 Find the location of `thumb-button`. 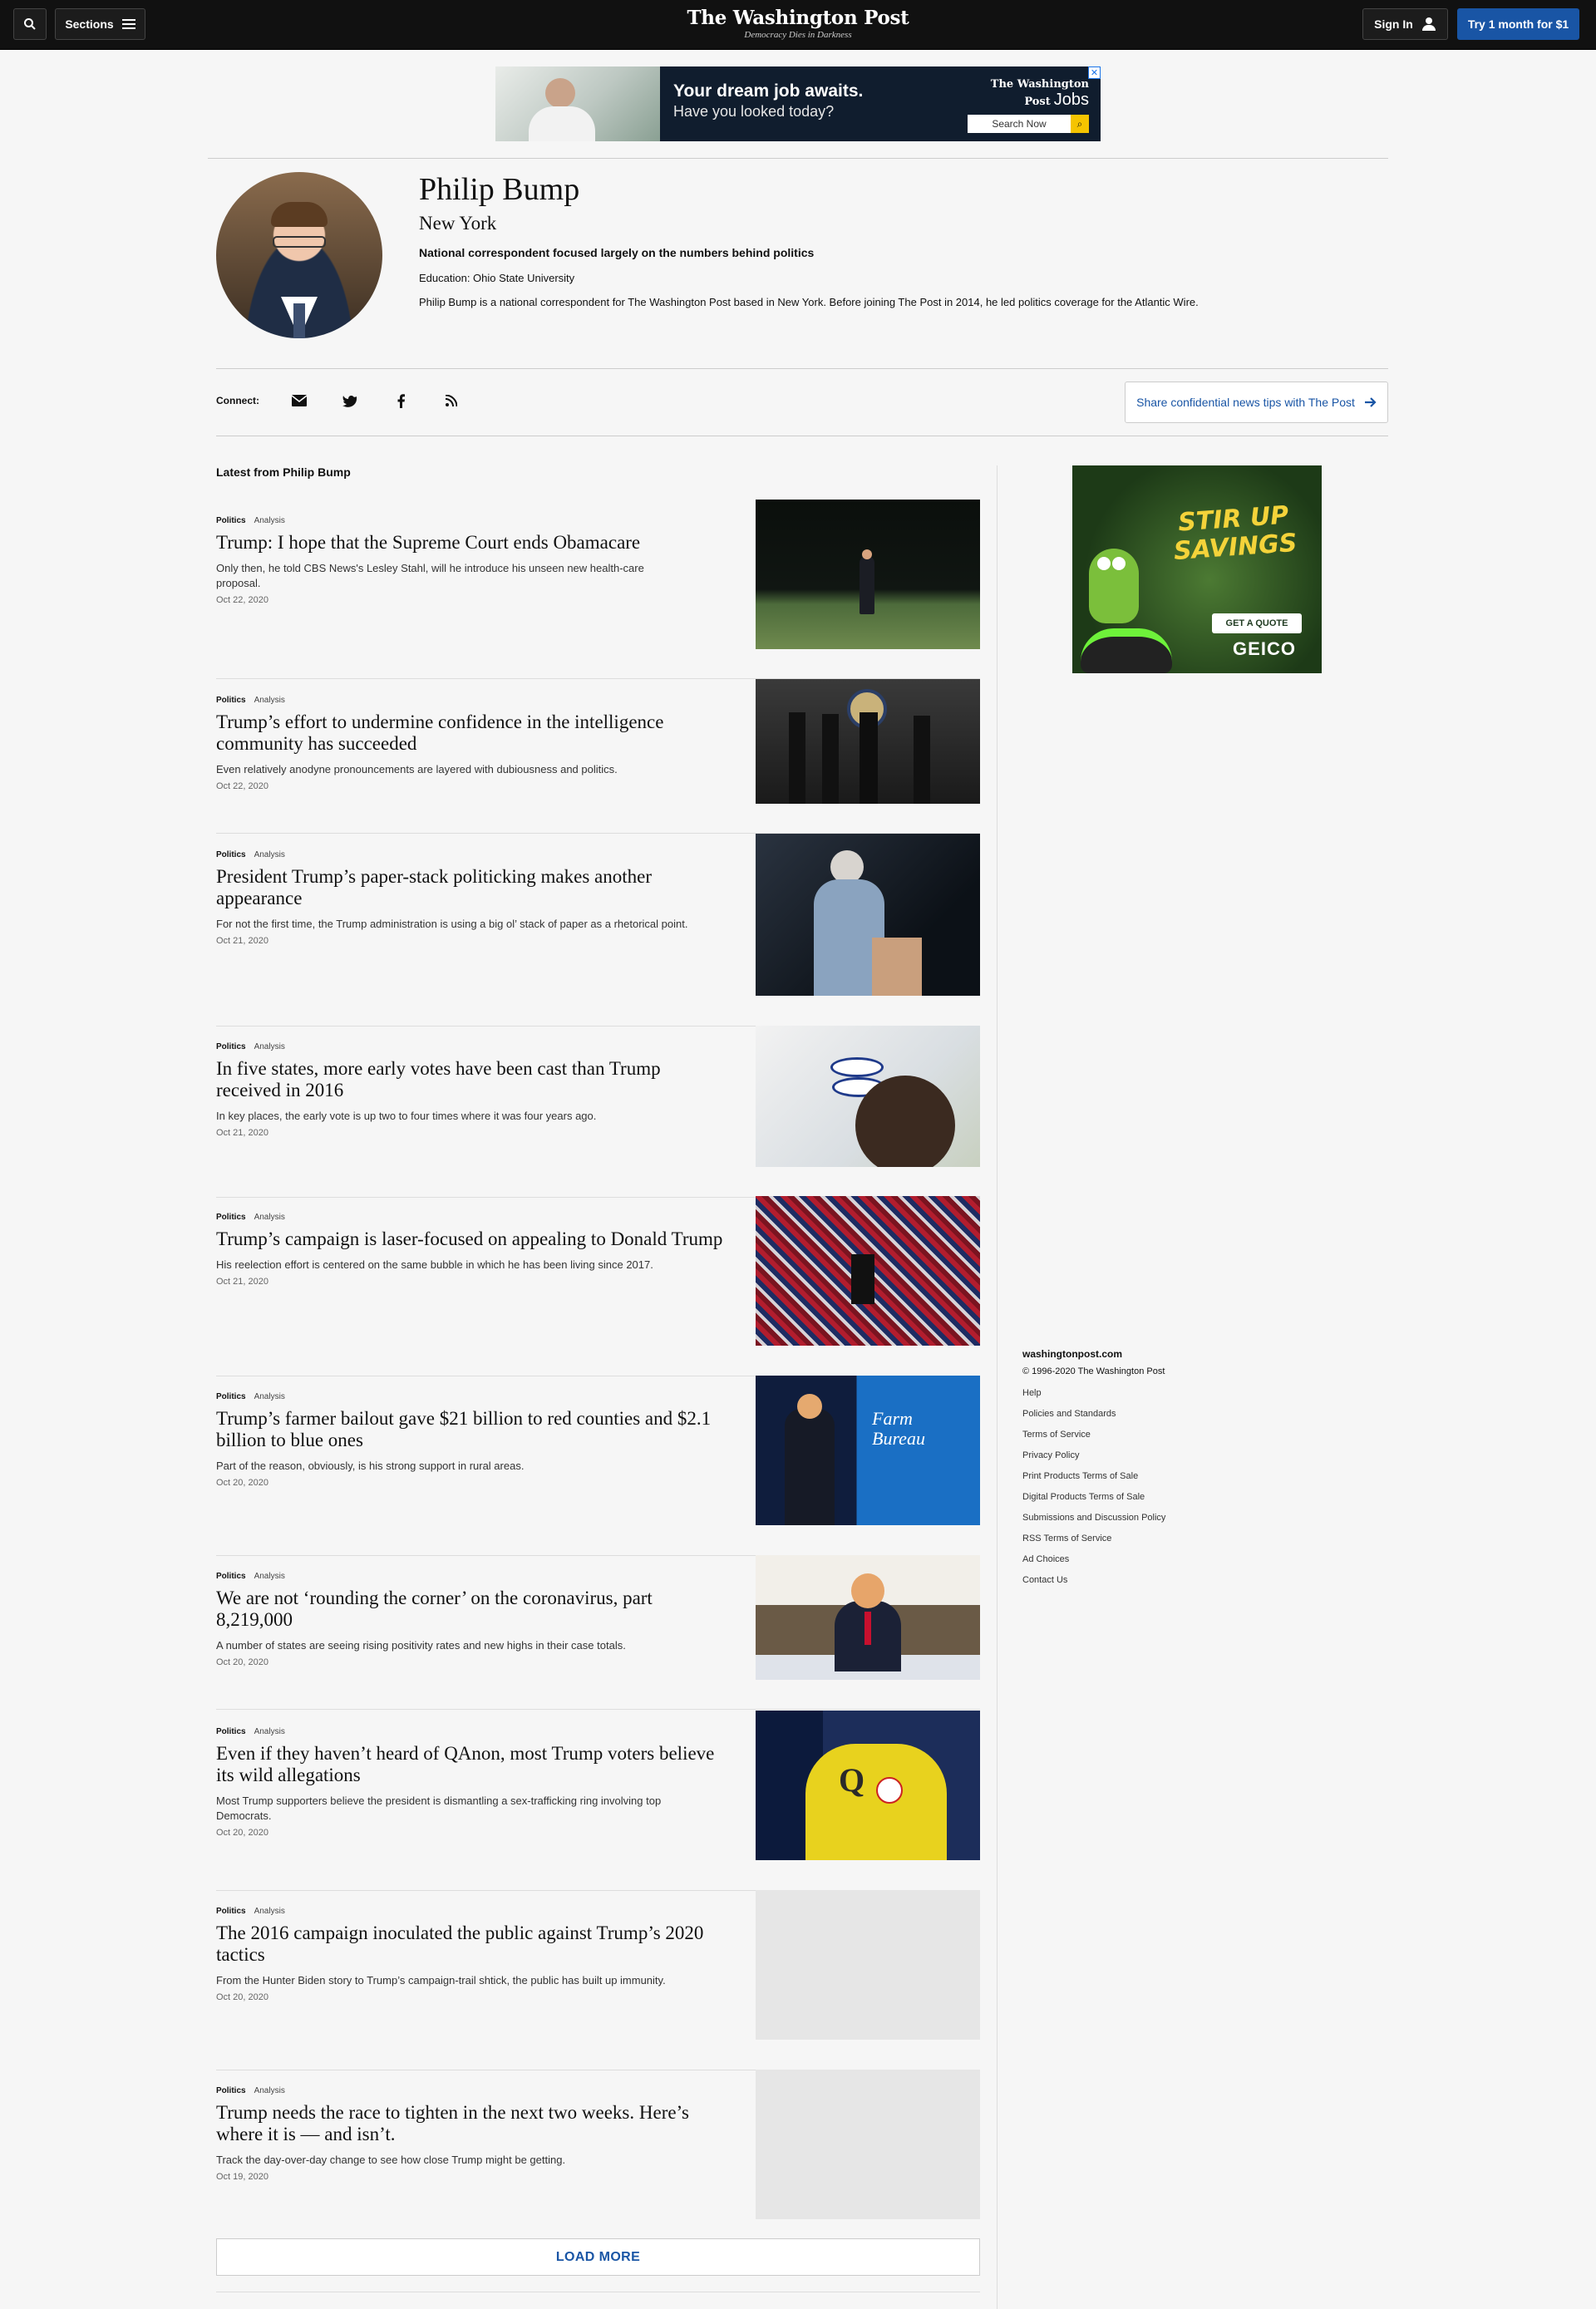

thumb-button is located at coordinates (890, 1791).